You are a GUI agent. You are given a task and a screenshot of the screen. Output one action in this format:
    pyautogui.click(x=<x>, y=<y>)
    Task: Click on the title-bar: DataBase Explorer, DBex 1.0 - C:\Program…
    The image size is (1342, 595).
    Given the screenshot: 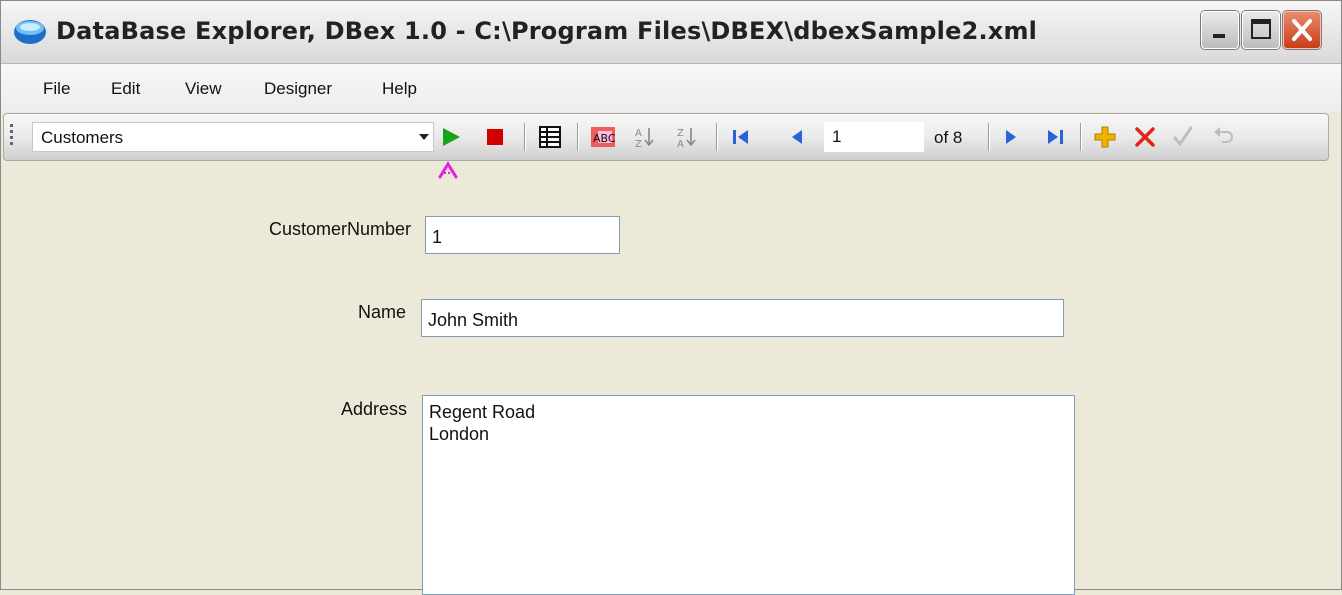 What is the action you would take?
    pyautogui.click(x=671, y=32)
    